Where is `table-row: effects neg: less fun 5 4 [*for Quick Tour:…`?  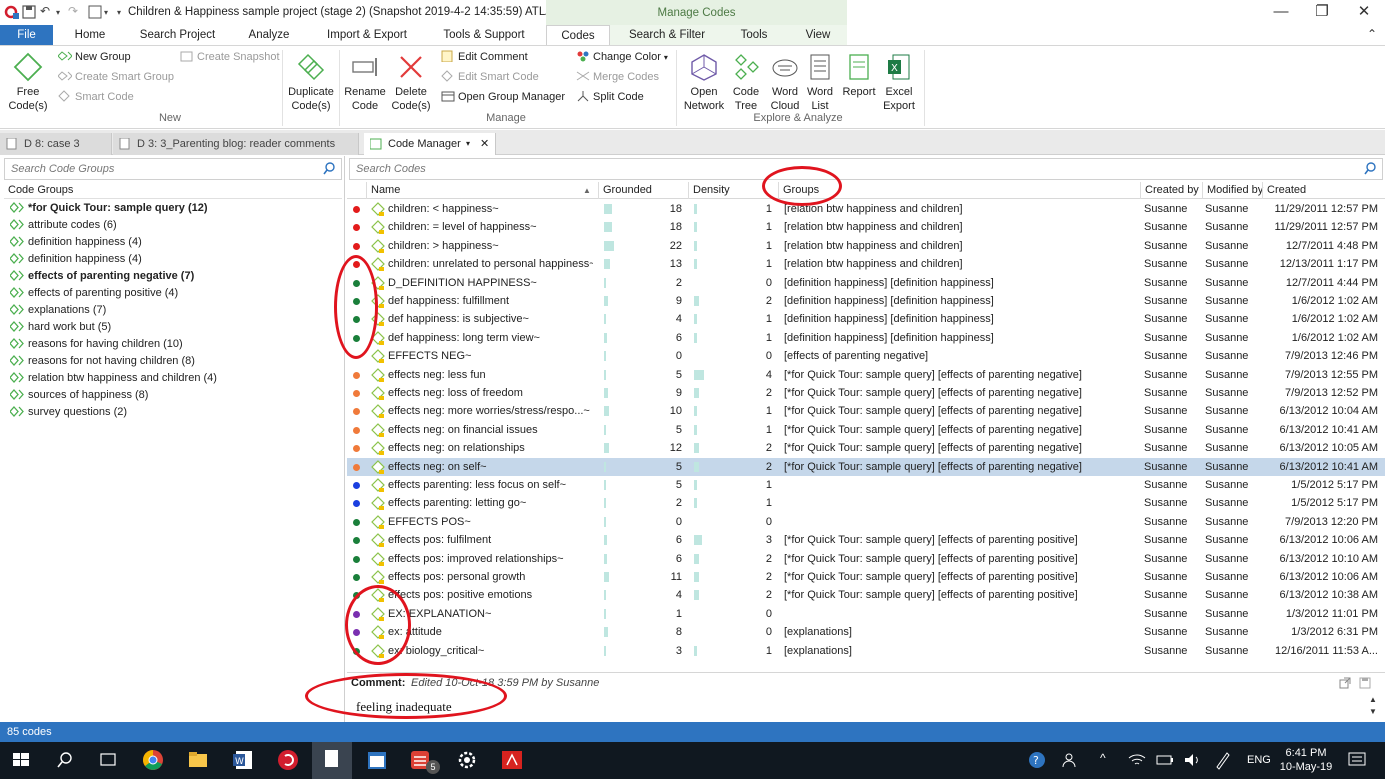 table-row: effects neg: less fun 5 4 [*for Quick Tour:… is located at coordinates (866, 375).